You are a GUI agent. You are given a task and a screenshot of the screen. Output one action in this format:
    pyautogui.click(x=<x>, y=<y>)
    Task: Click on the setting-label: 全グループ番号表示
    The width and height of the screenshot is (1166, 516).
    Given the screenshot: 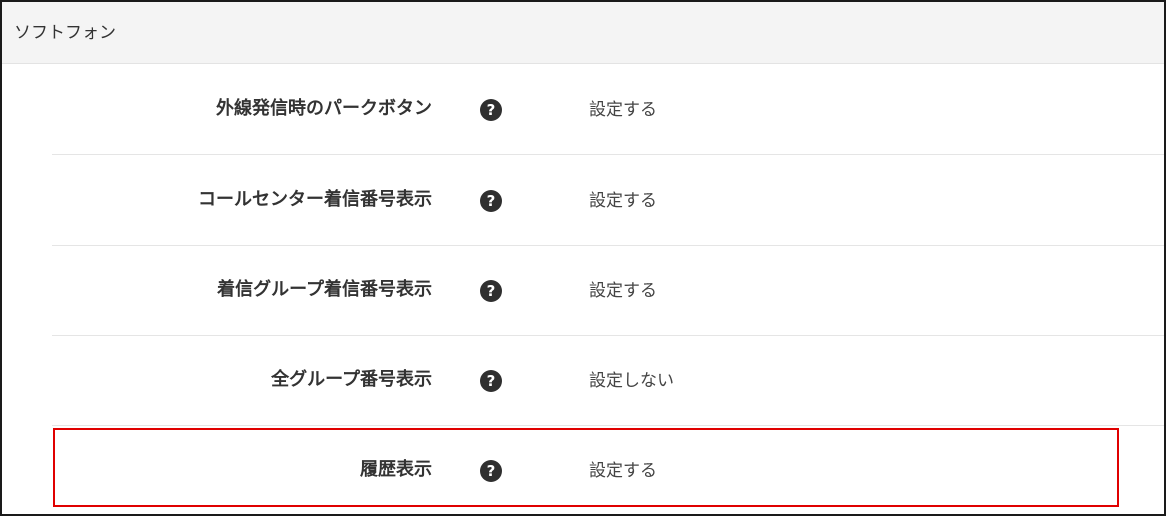 What is the action you would take?
    pyautogui.click(x=351, y=379)
    